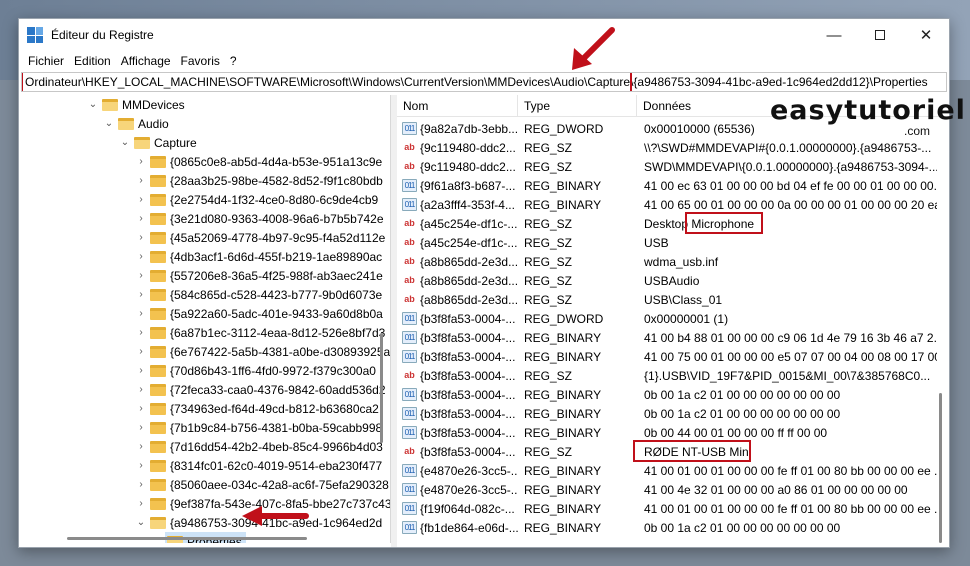  I want to click on value-type: REG_BINARY, so click(563, 527).